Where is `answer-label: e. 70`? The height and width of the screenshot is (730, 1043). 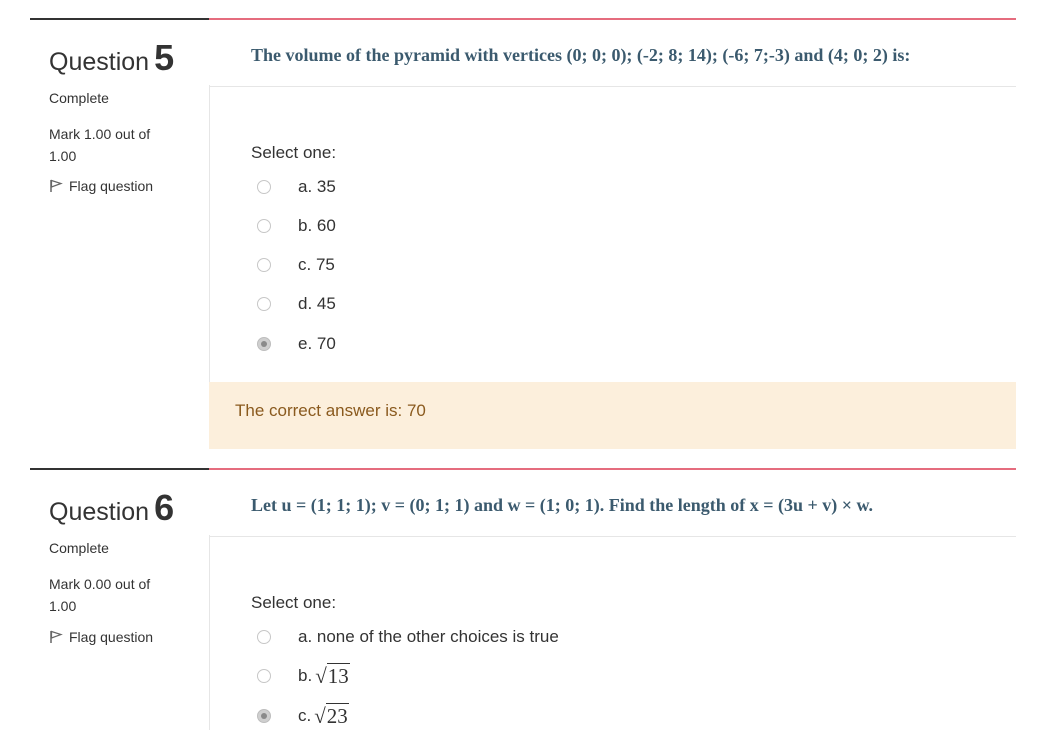
answer-label: e. 70 is located at coordinates (317, 343).